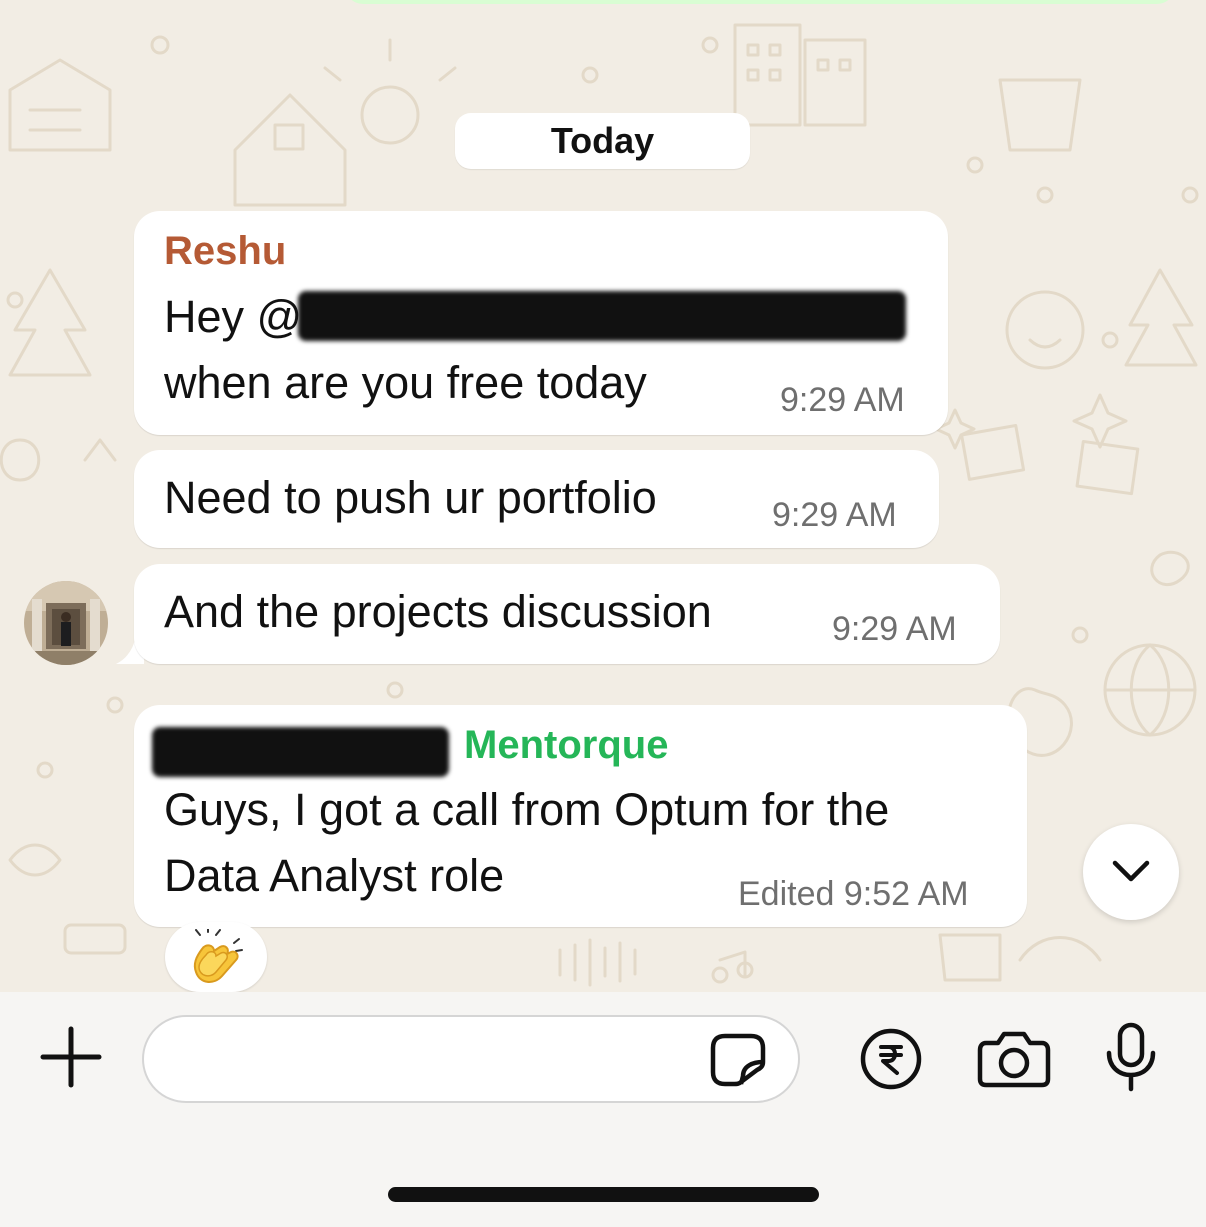 This screenshot has height=1227, width=1206. I want to click on avatar-image, so click(66, 623).